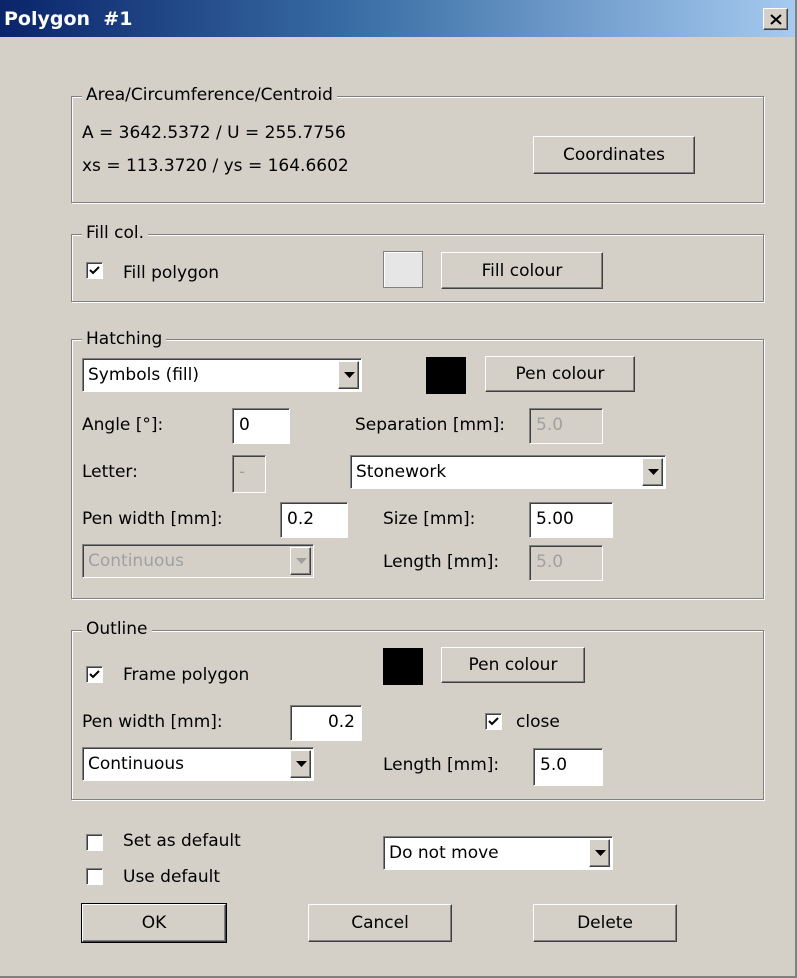 Image resolution: width=797 pixels, height=978 pixels. Describe the element at coordinates (560, 374) in the screenshot. I see `hatching-pen-colour-button: Pen colour` at that location.